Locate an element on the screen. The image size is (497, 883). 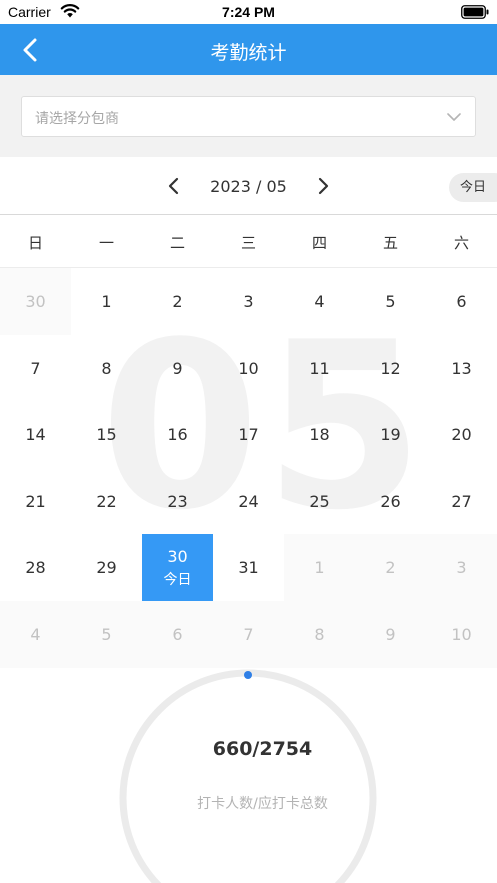
calendar-day: 31 is located at coordinates (248, 567).